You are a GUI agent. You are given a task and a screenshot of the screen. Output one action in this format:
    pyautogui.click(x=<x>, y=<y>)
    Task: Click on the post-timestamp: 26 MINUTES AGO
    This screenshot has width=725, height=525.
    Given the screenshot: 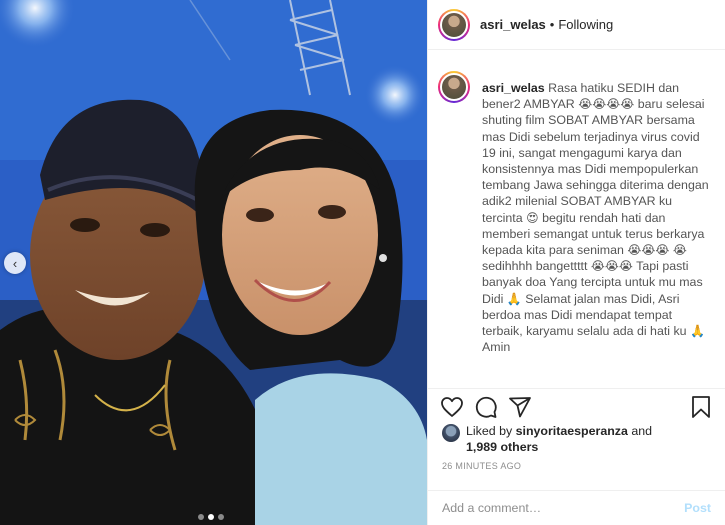 What is the action you would take?
    pyautogui.click(x=481, y=466)
    